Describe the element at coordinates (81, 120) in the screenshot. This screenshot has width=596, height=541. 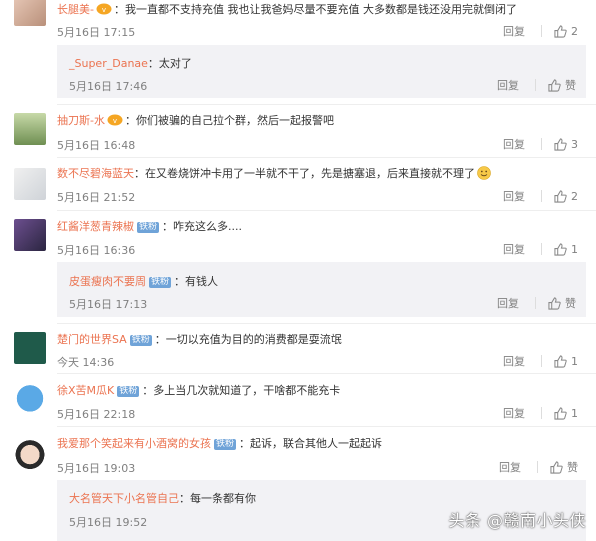
I see `username-link: 抽刀斯-水` at that location.